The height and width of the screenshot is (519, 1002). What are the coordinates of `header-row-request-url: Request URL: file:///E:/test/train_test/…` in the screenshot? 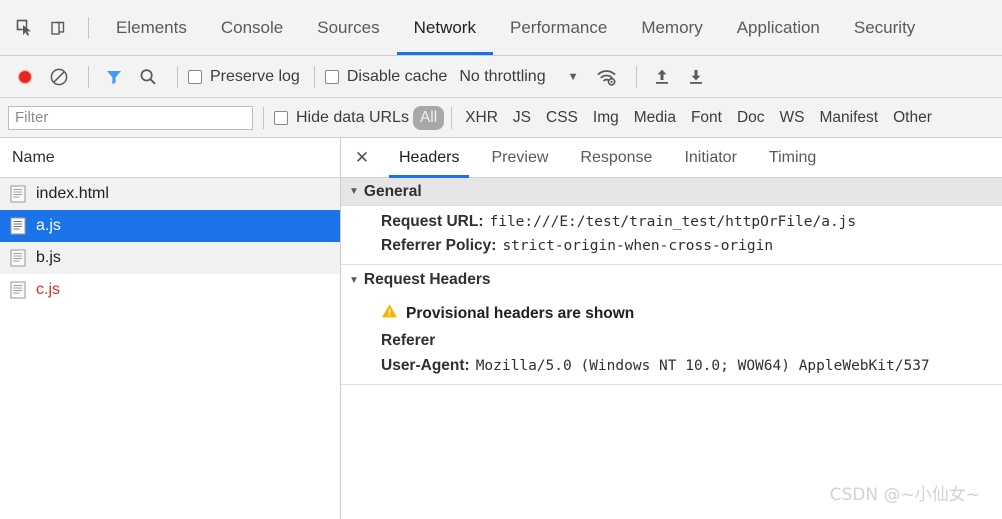 It's located at (671, 222).